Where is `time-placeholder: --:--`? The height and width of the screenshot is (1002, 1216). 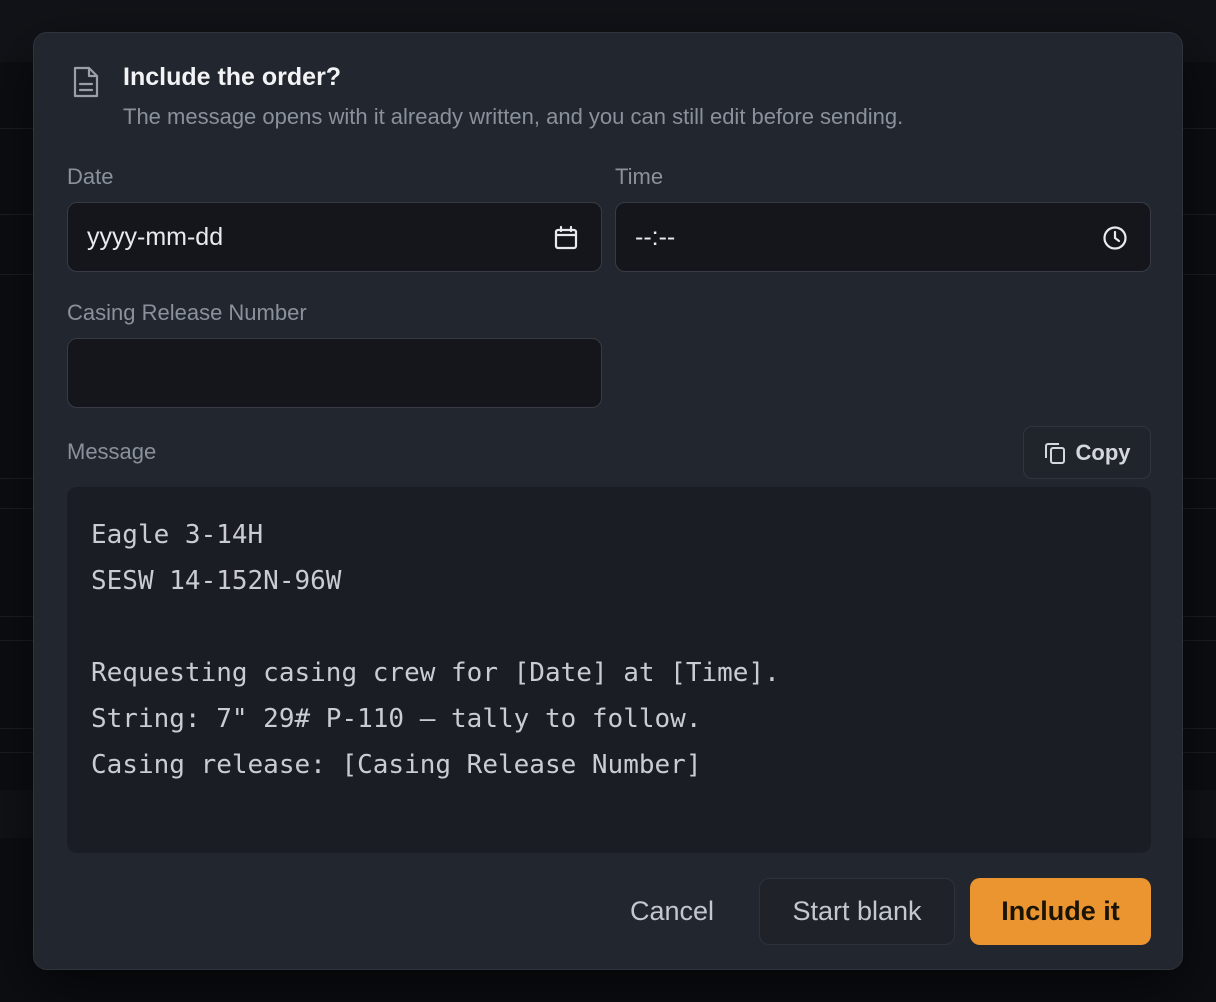 time-placeholder: --:-- is located at coordinates (655, 236).